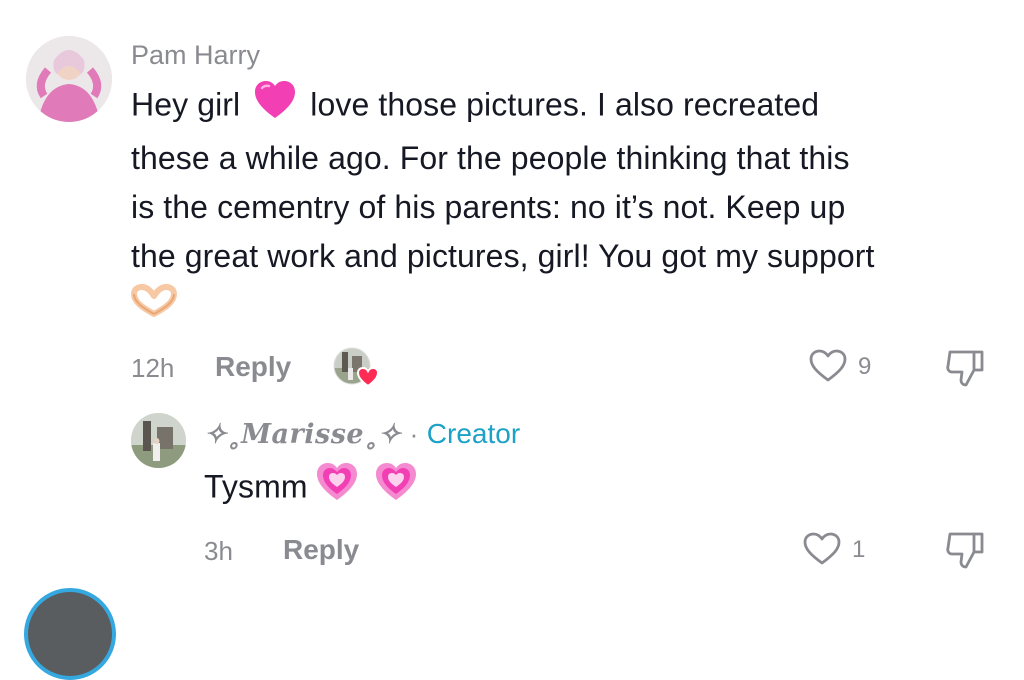 This screenshot has height=680, width=1024. What do you see at coordinates (253, 367) in the screenshot?
I see `comment-reply-button: Reply` at bounding box center [253, 367].